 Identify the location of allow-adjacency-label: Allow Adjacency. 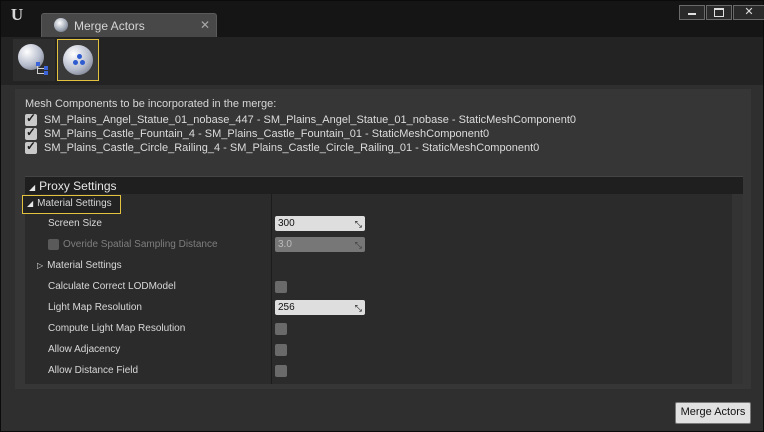
(84, 349).